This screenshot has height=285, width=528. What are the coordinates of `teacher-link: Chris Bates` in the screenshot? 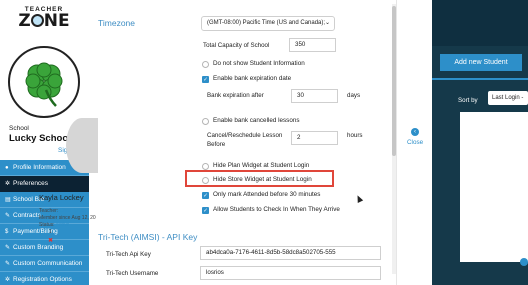 It's located at (73, 211).